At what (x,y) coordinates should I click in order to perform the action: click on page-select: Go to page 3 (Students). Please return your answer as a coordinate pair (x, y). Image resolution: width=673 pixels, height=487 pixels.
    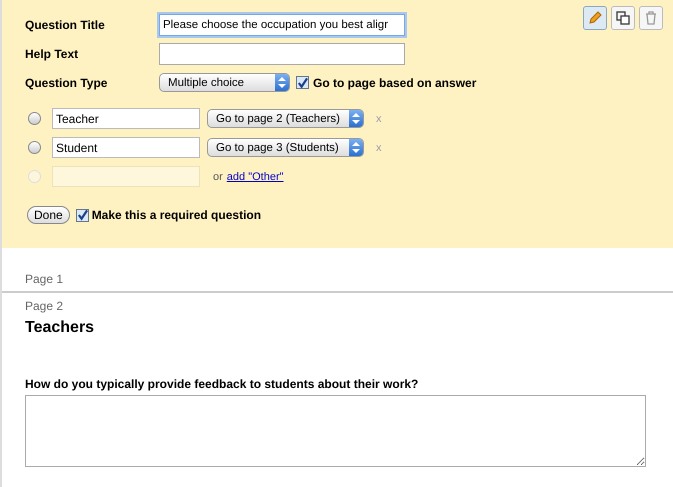
    Looking at the image, I should click on (285, 147).